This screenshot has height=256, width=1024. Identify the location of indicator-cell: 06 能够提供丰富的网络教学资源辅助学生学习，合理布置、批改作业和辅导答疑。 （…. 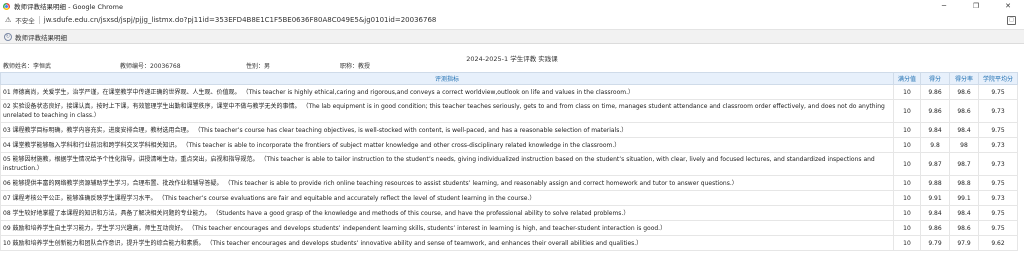
(447, 183).